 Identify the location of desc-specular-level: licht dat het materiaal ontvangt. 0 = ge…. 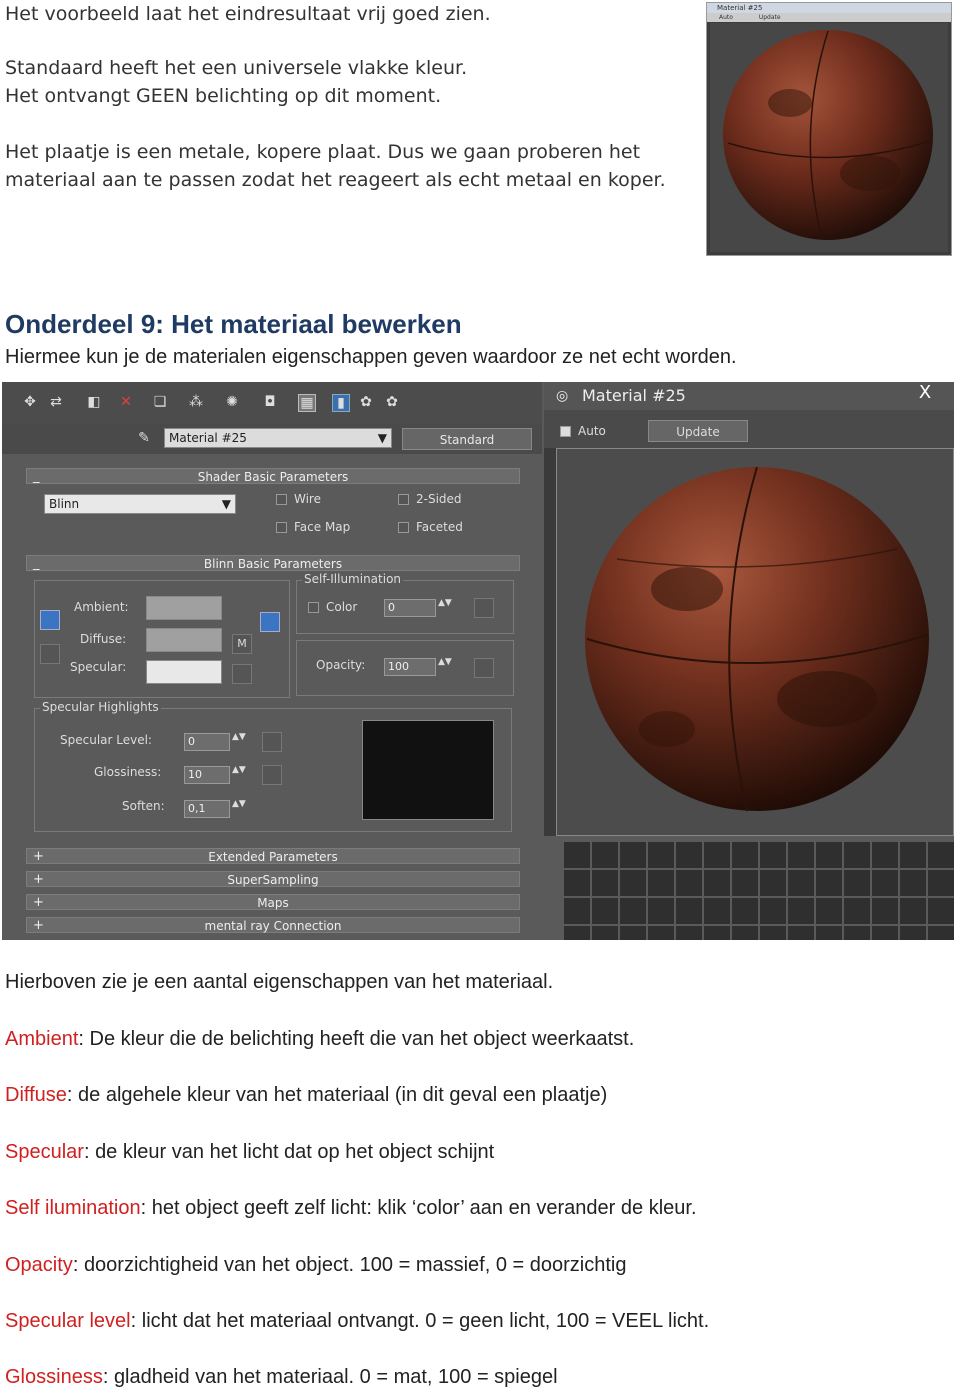
(425, 1321).